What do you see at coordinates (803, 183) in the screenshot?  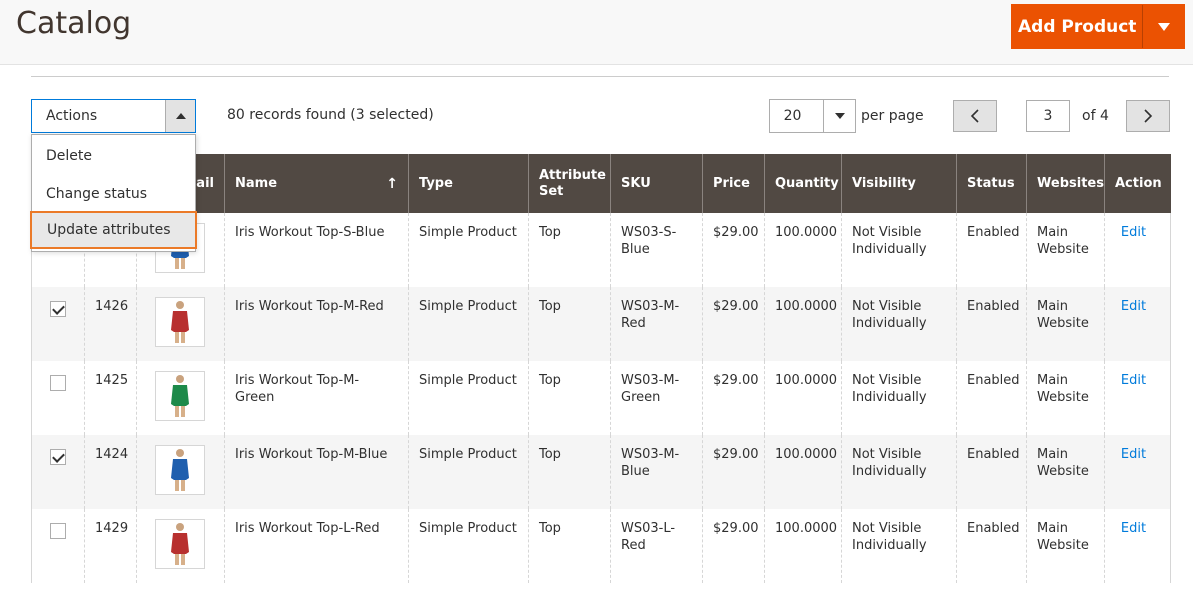 I see `col-quantity: Quantity` at bounding box center [803, 183].